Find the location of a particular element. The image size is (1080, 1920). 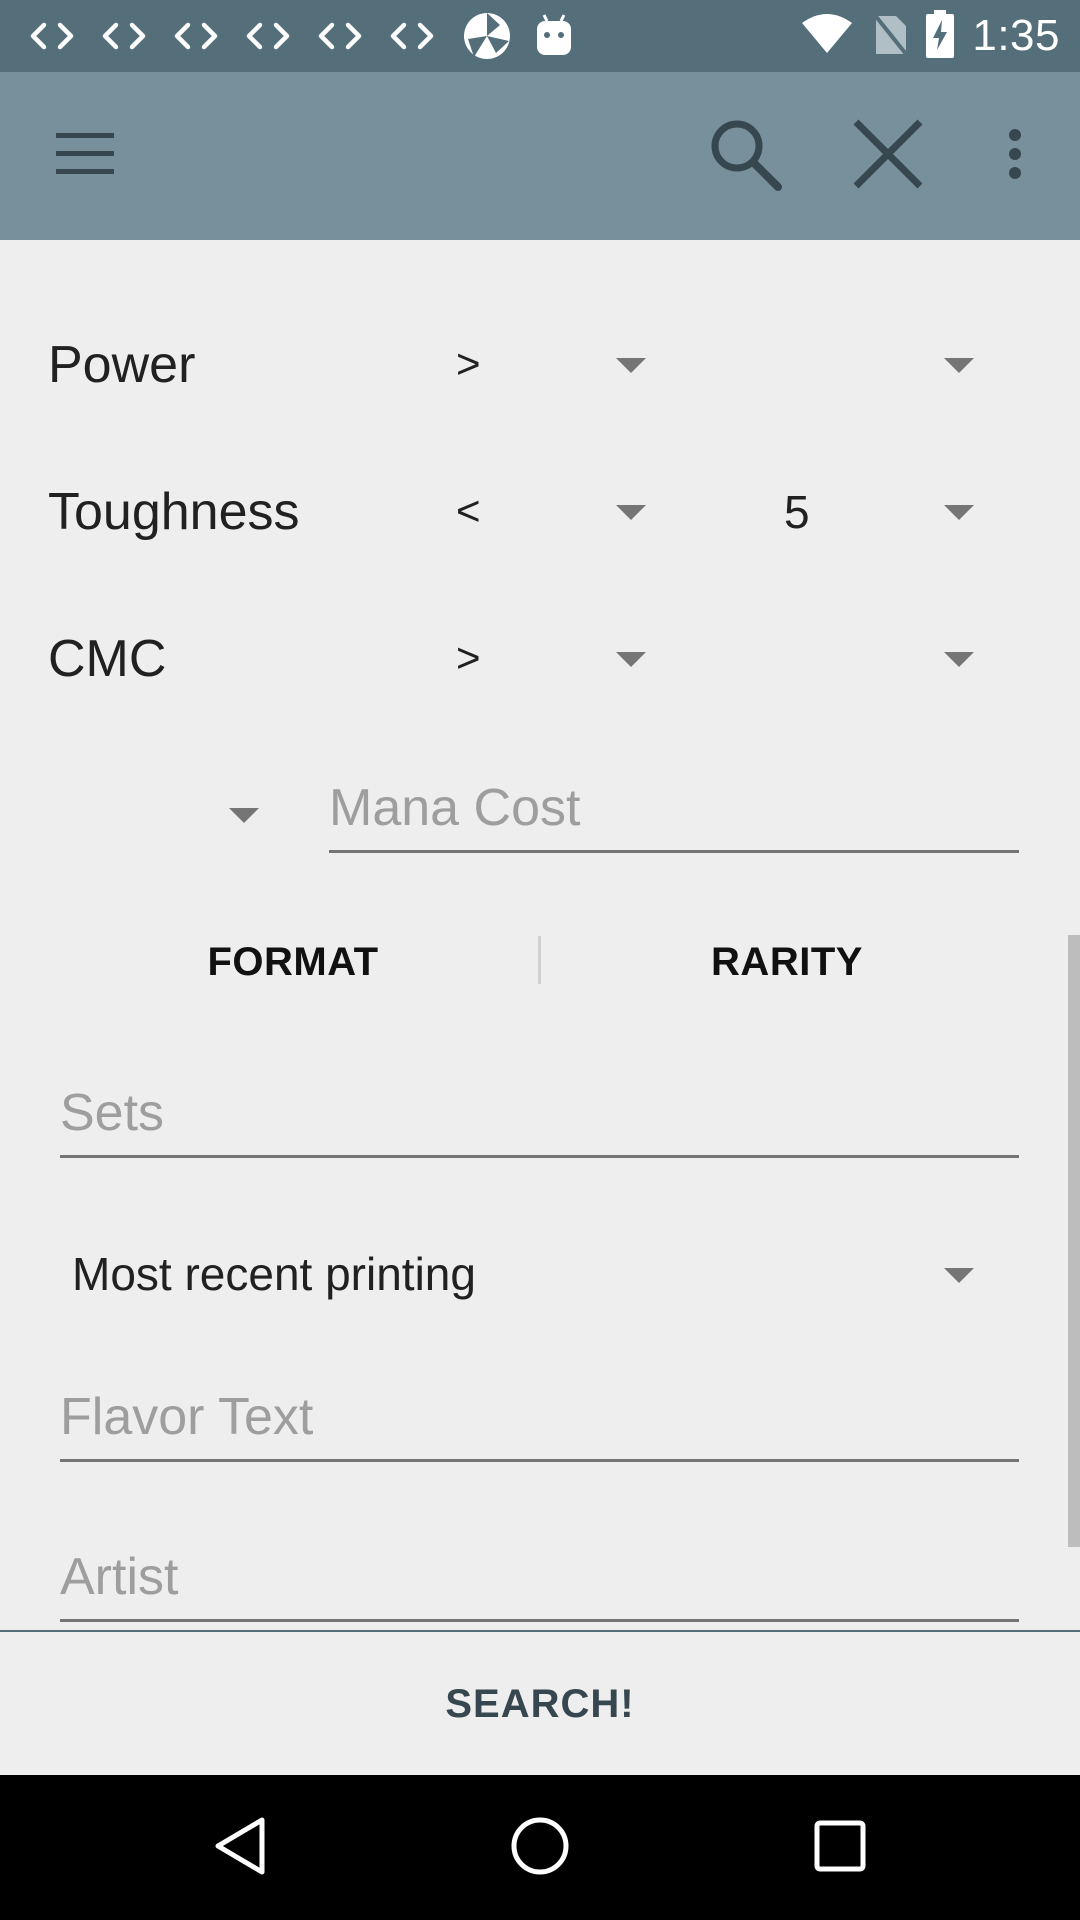

recents-button is located at coordinates (840, 1847).